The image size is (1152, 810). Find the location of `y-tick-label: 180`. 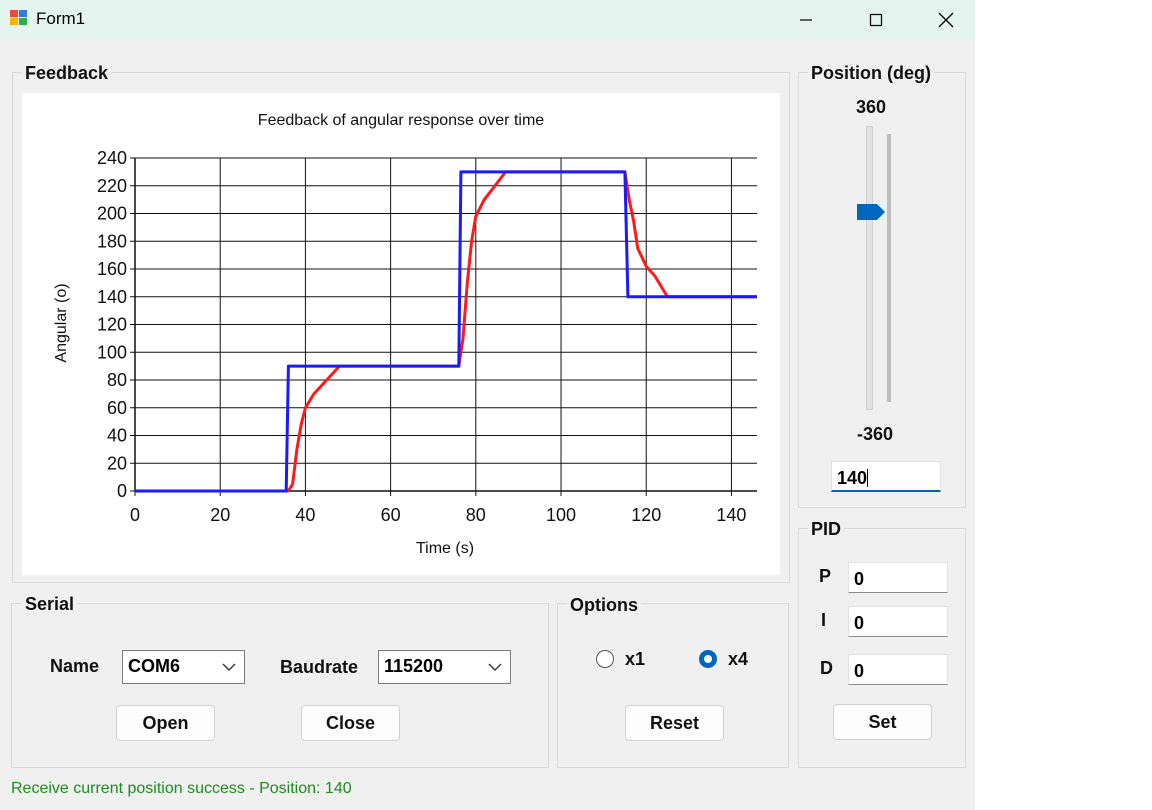

y-tick-label: 180 is located at coordinates (112, 241).